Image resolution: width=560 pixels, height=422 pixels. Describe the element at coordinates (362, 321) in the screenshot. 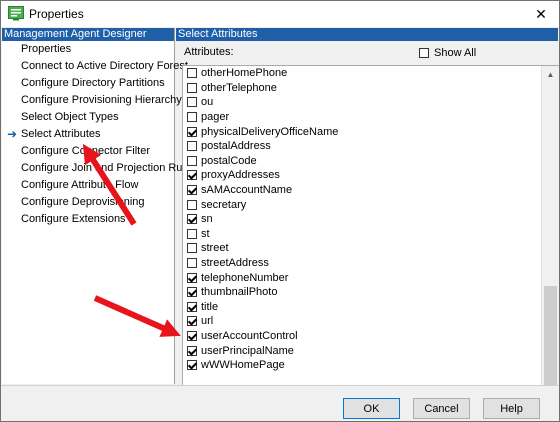

I see `attribute-row: url` at that location.